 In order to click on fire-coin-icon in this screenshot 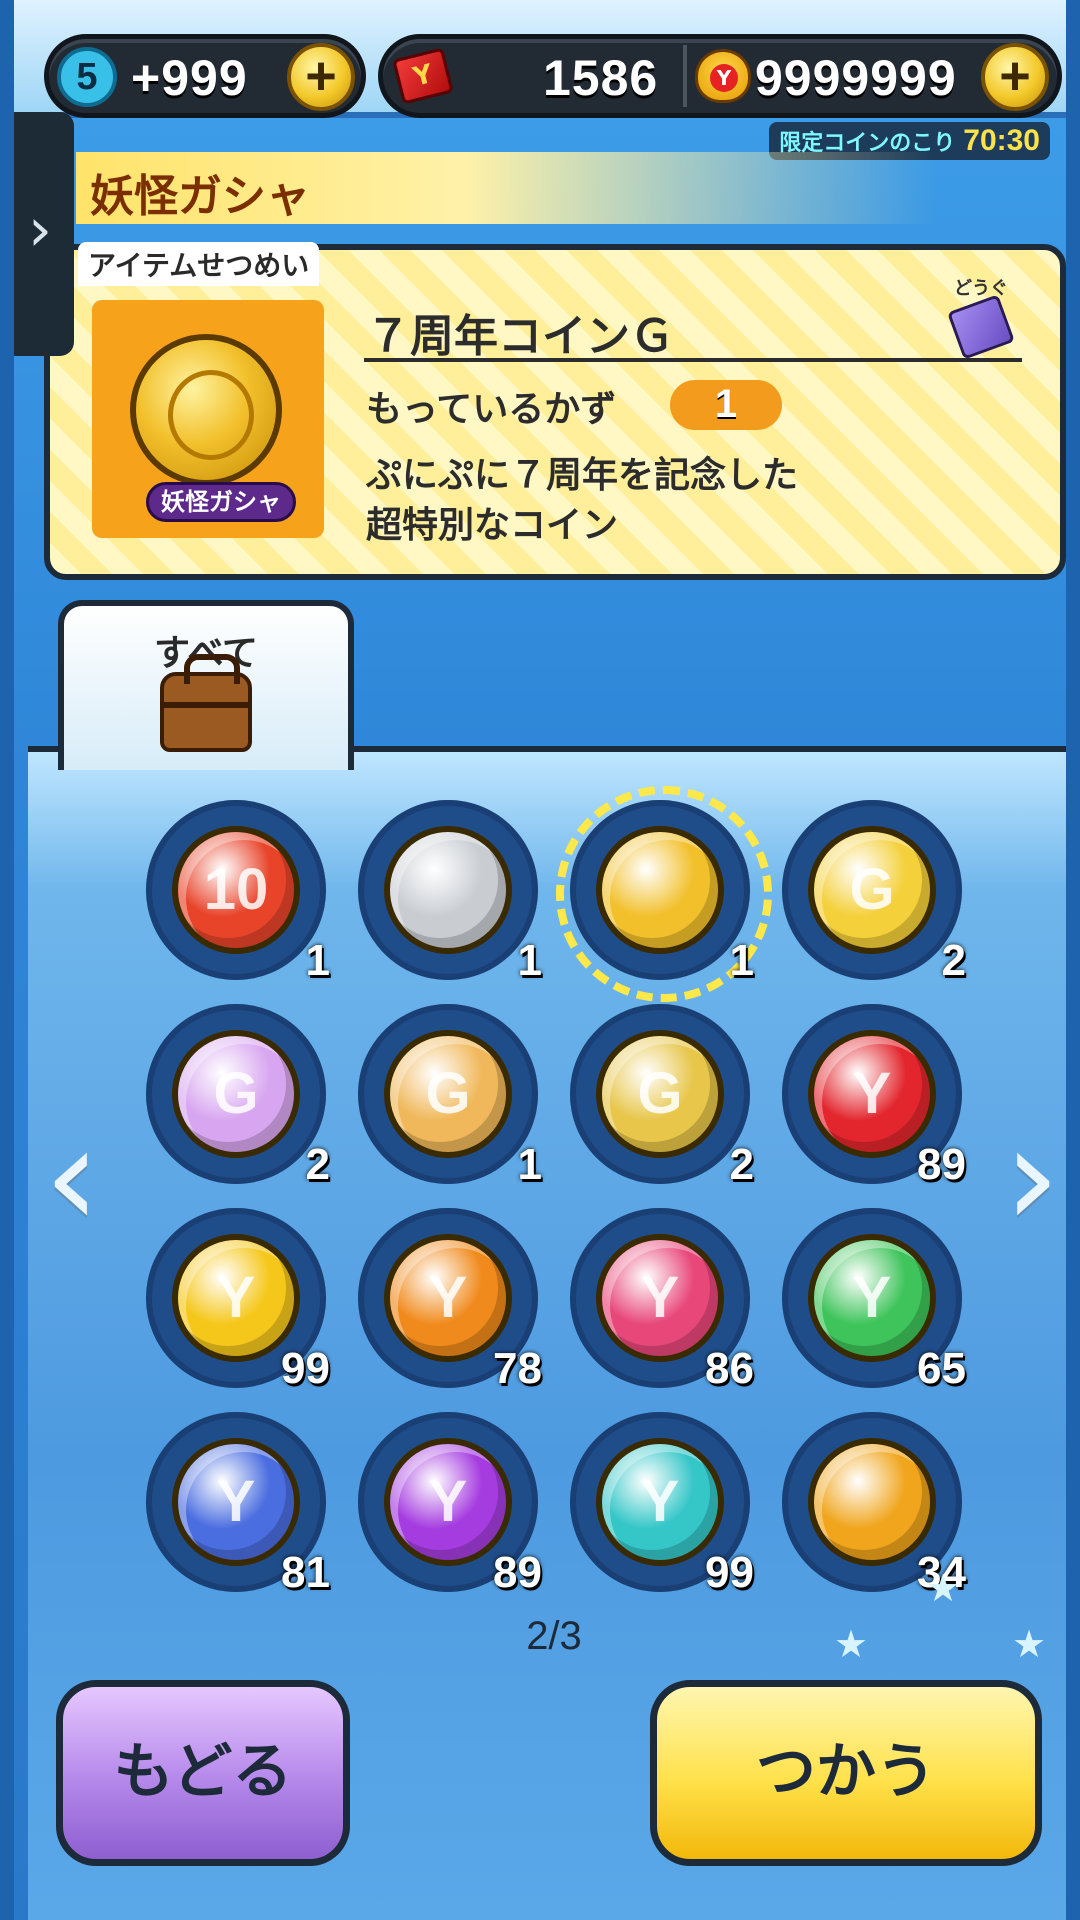, I will do `click(872, 1502)`.